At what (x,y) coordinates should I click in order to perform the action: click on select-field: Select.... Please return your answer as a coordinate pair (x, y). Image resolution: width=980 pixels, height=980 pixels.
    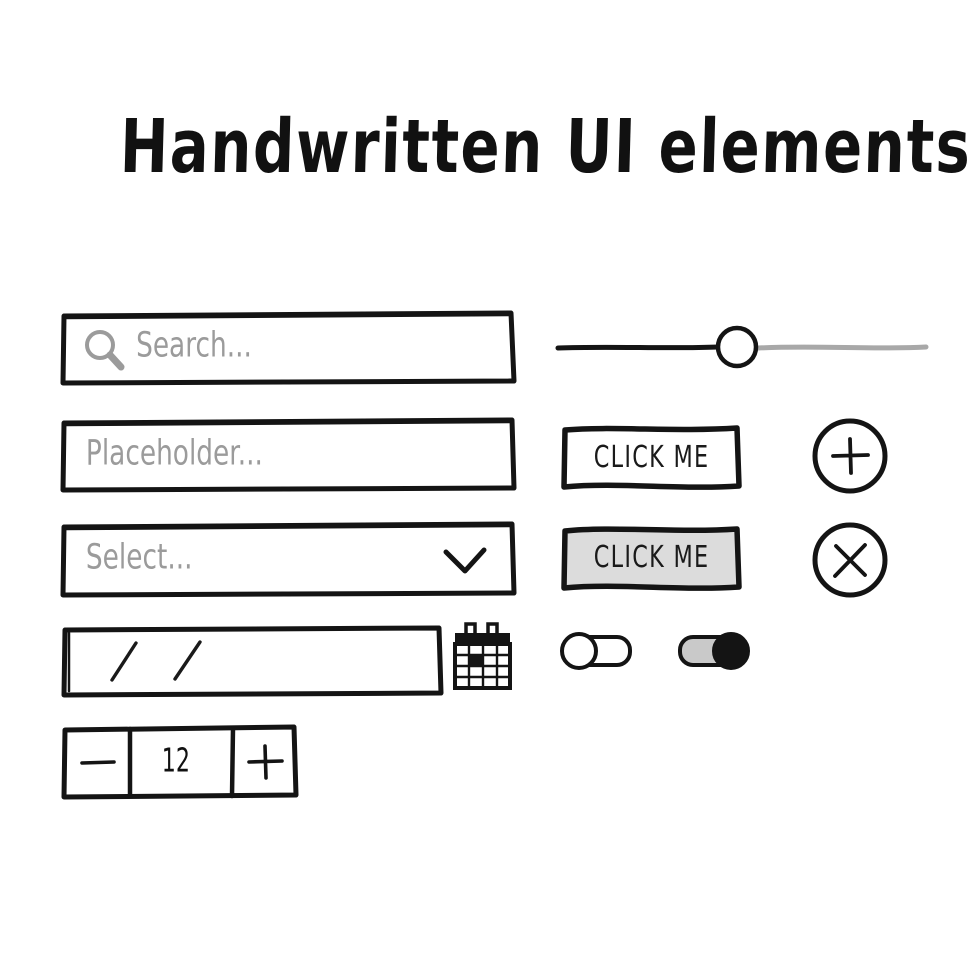
    Looking at the image, I should click on (291, 559).